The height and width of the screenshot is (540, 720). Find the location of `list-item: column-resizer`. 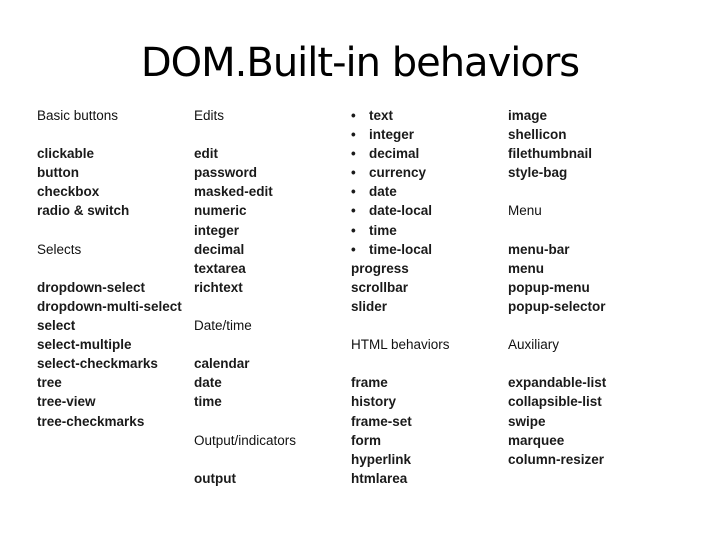

list-item: column-resizer is located at coordinates (556, 459).